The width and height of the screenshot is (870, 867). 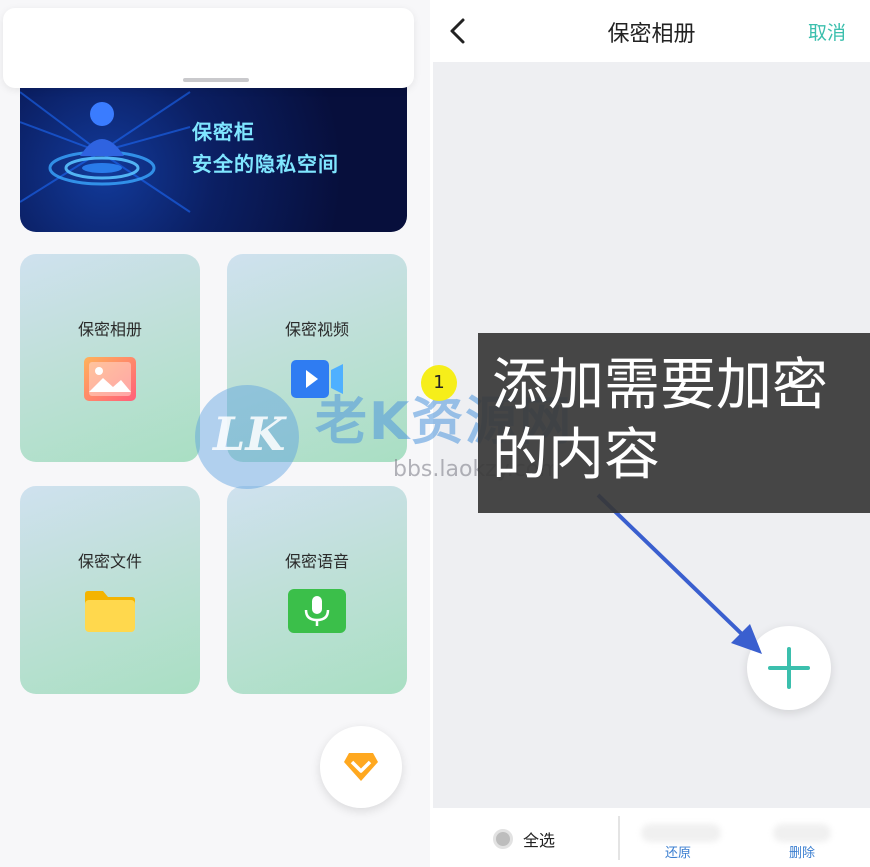 I want to click on nav-bar: 保密相册 取消, so click(x=651, y=31).